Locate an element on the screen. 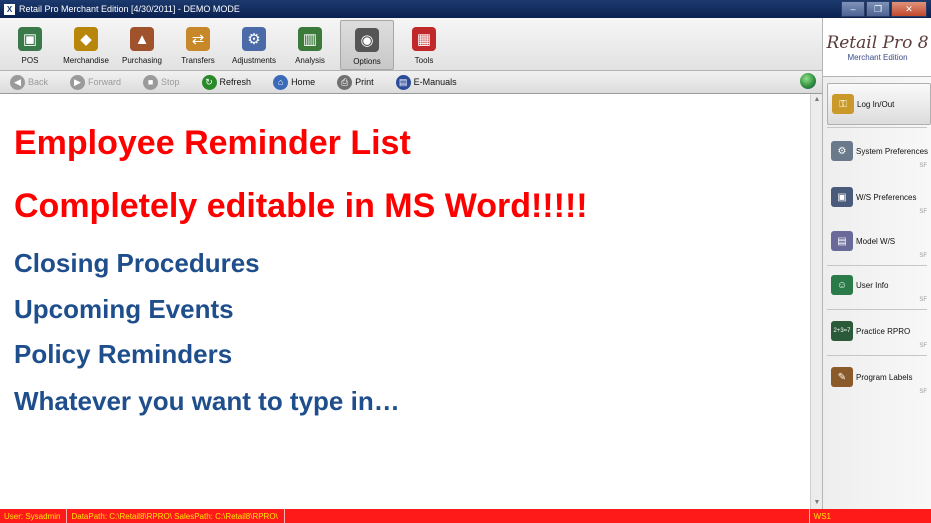 The height and width of the screenshot is (523, 931). toolbar-print-button: ⎙ Print is located at coordinates (355, 82).